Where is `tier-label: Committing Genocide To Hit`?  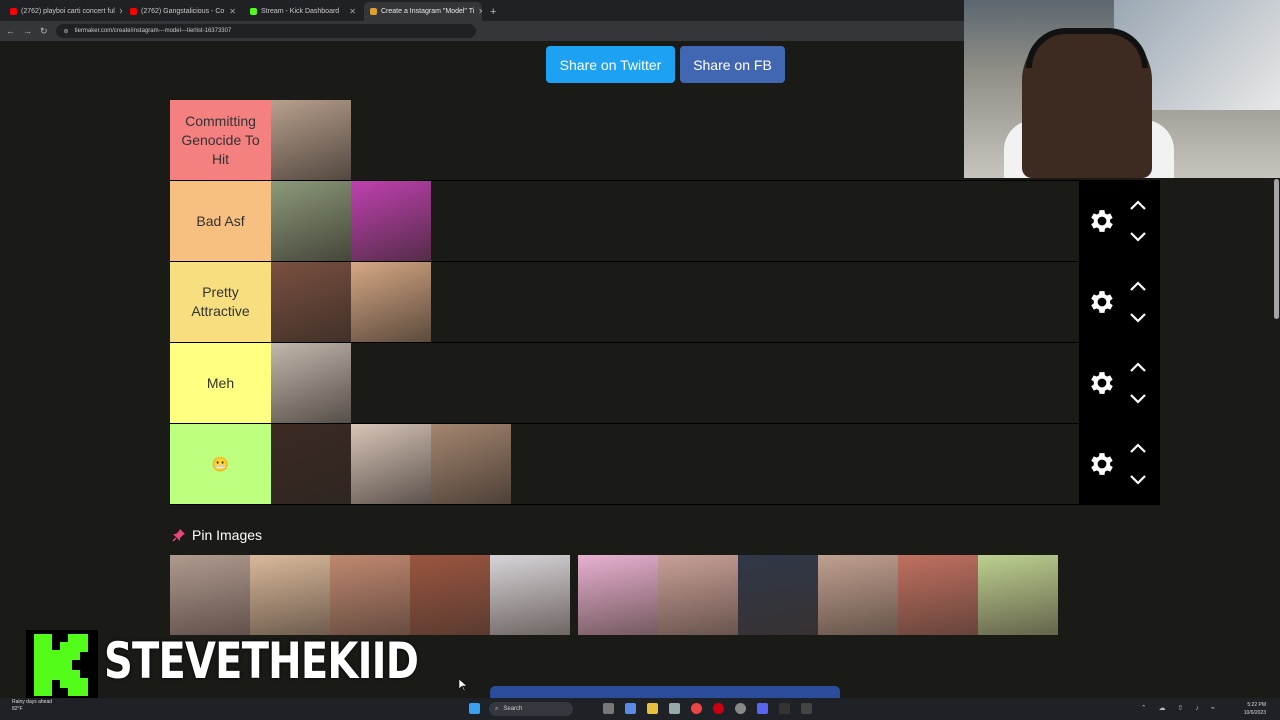 tier-label: Committing Genocide To Hit is located at coordinates (220, 140).